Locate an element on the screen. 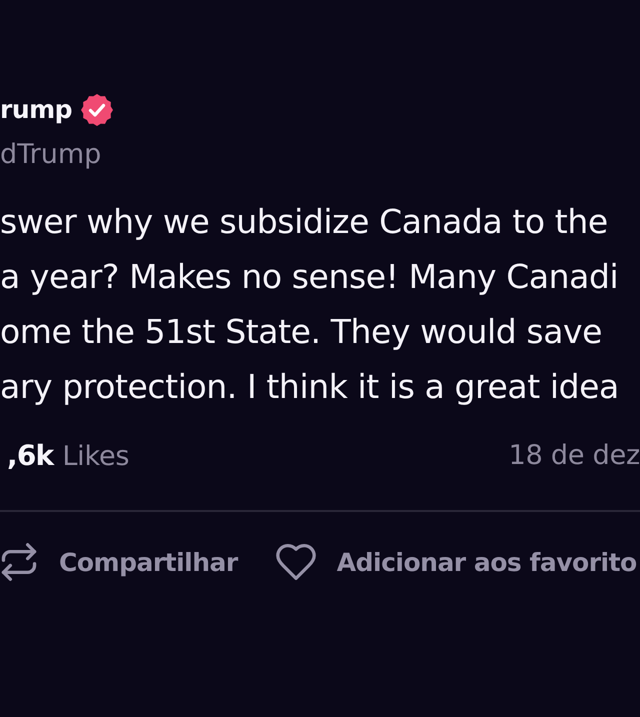  repost-icon is located at coordinates (19, 562).